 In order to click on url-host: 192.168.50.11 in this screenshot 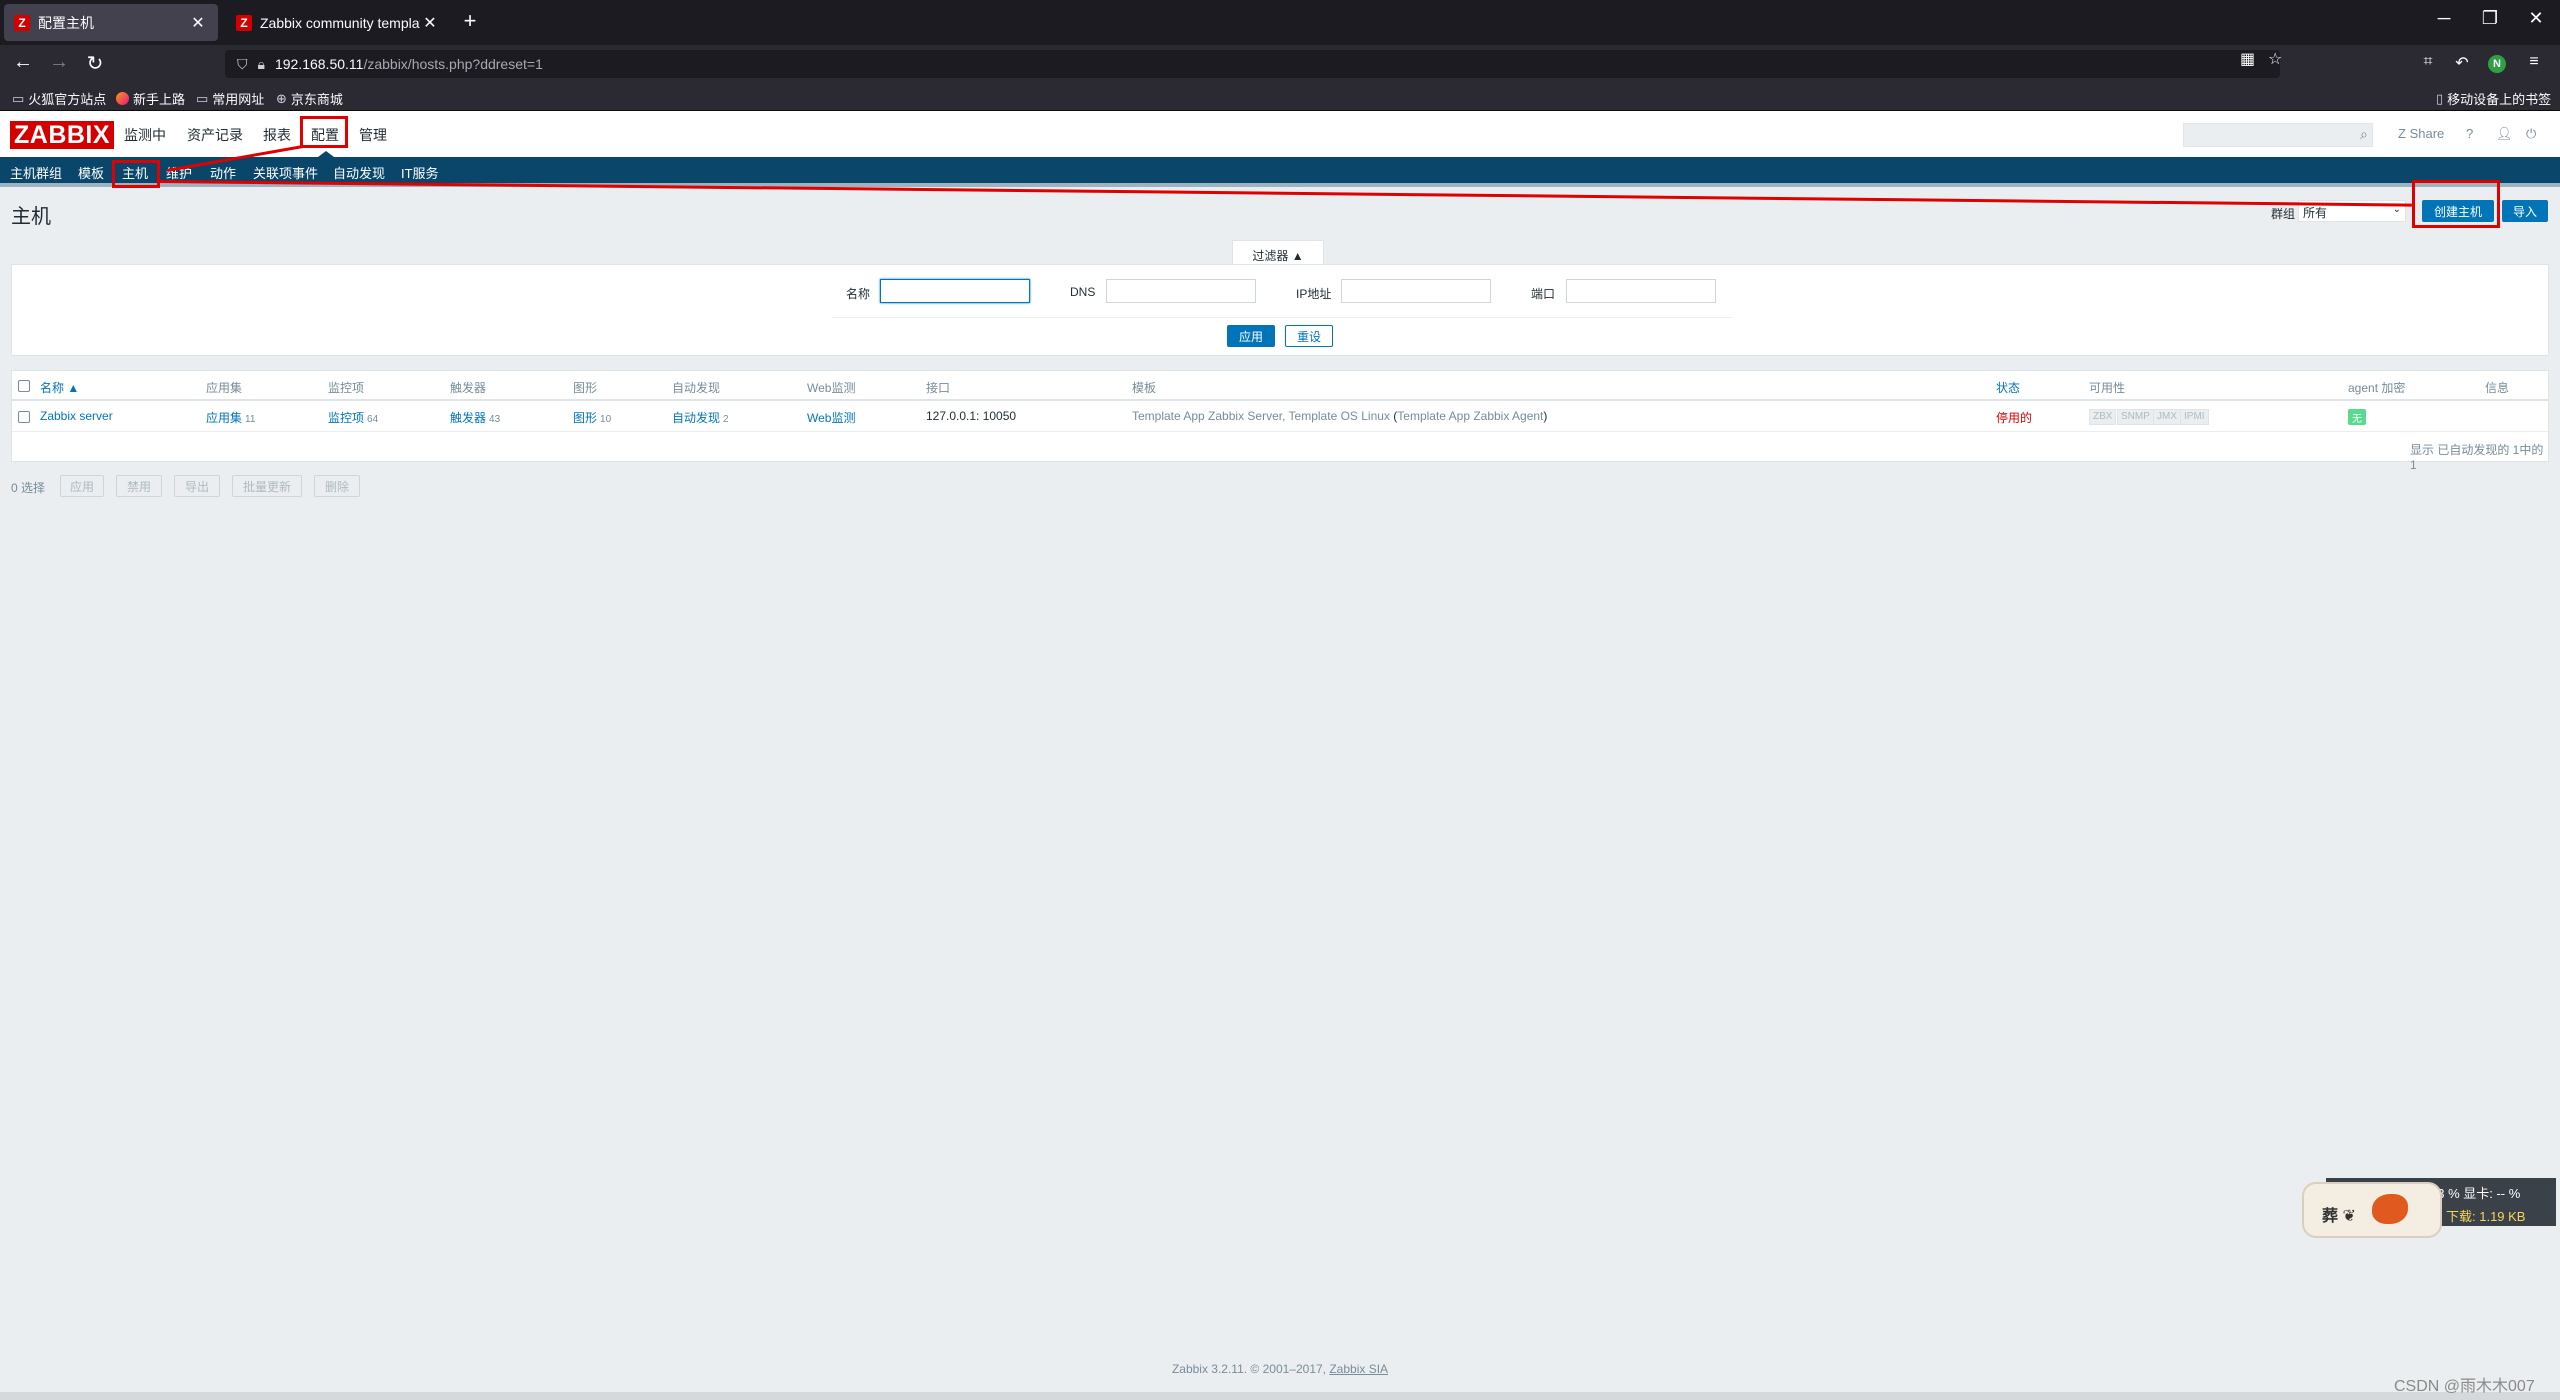, I will do `click(319, 64)`.